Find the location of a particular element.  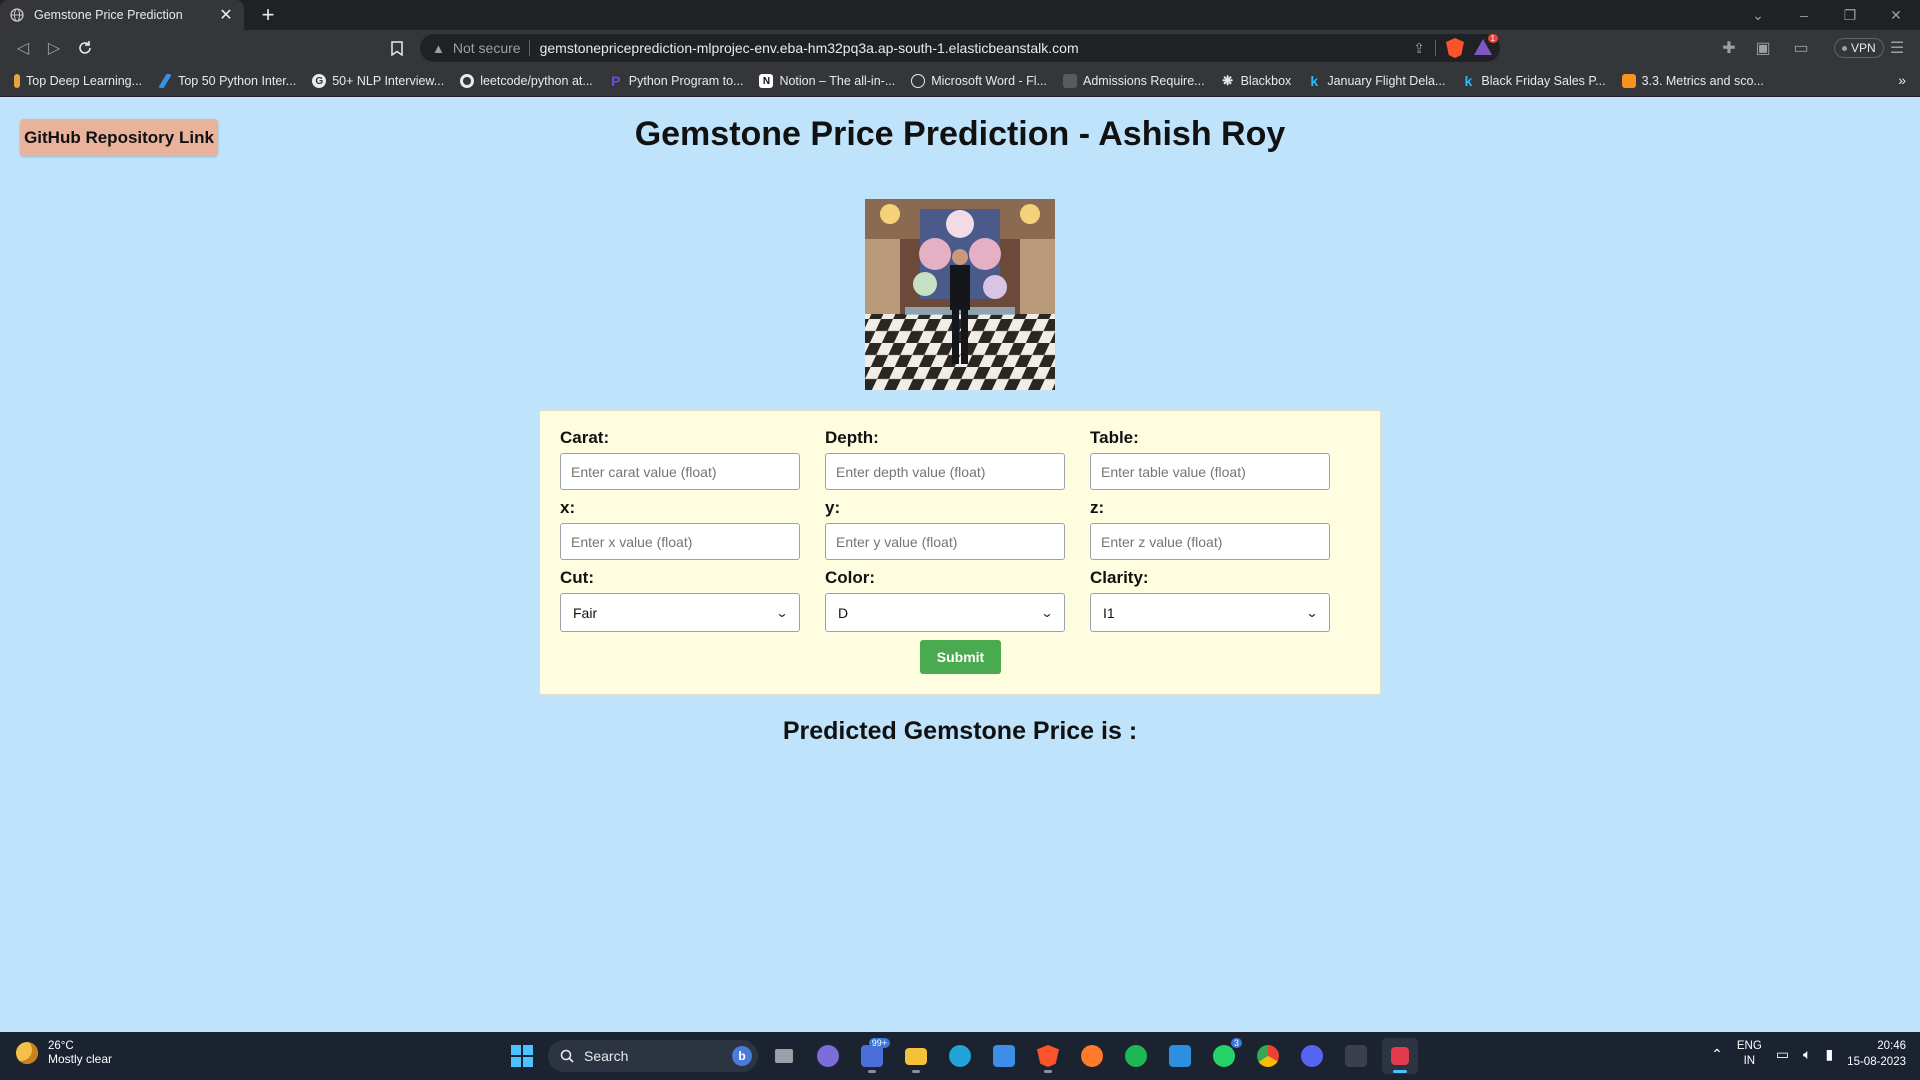

restore-button: ❐ is located at coordinates (1850, 15).